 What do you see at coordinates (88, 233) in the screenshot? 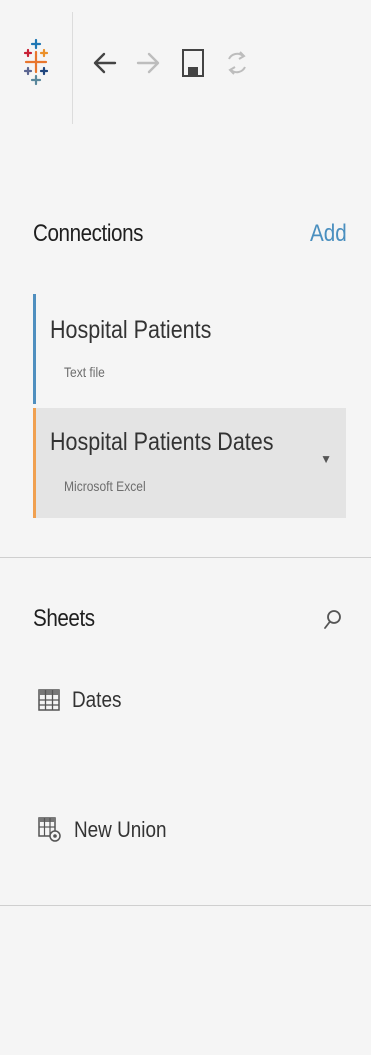
I see `connections-title: Connections` at bounding box center [88, 233].